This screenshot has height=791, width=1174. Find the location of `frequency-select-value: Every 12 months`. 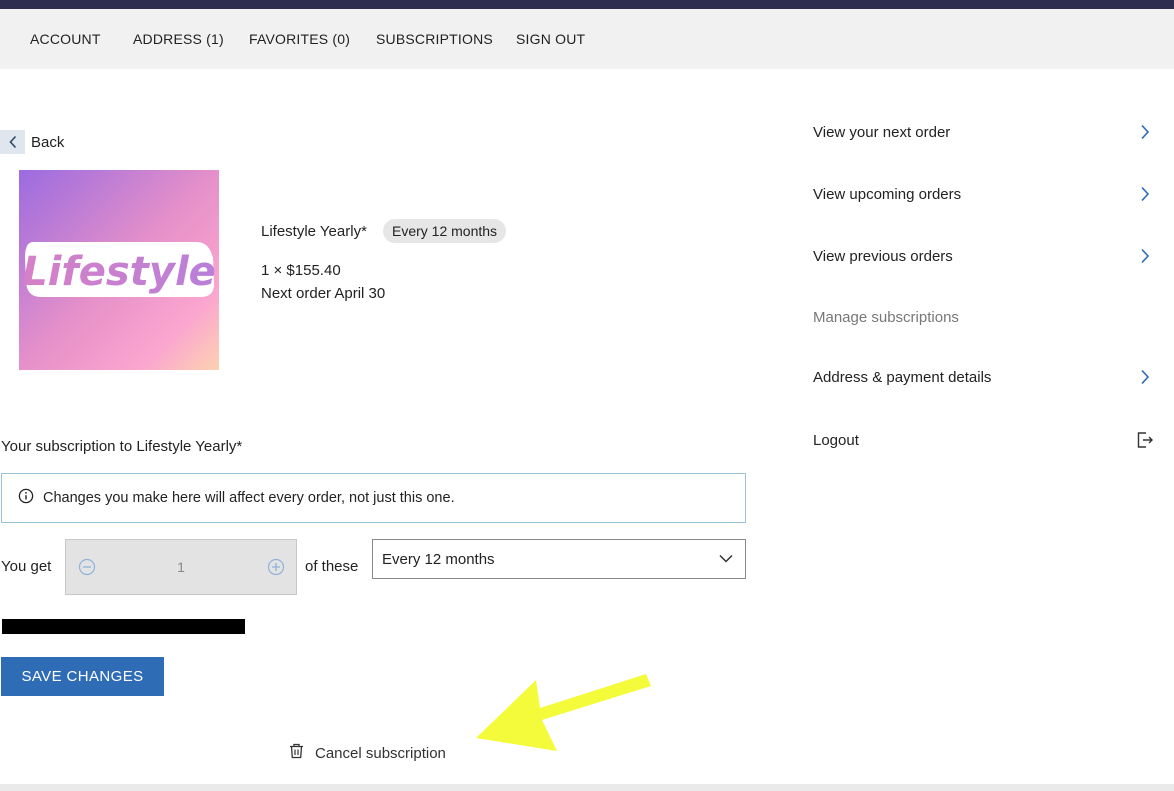

frequency-select-value: Every 12 months is located at coordinates (438, 559).